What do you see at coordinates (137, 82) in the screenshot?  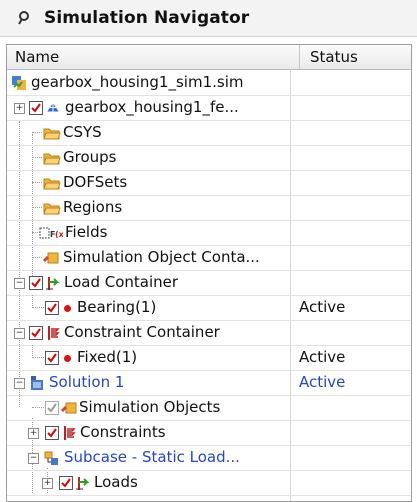 I see `tree-item-label: gearbox_housing1_sim1.sim` at bounding box center [137, 82].